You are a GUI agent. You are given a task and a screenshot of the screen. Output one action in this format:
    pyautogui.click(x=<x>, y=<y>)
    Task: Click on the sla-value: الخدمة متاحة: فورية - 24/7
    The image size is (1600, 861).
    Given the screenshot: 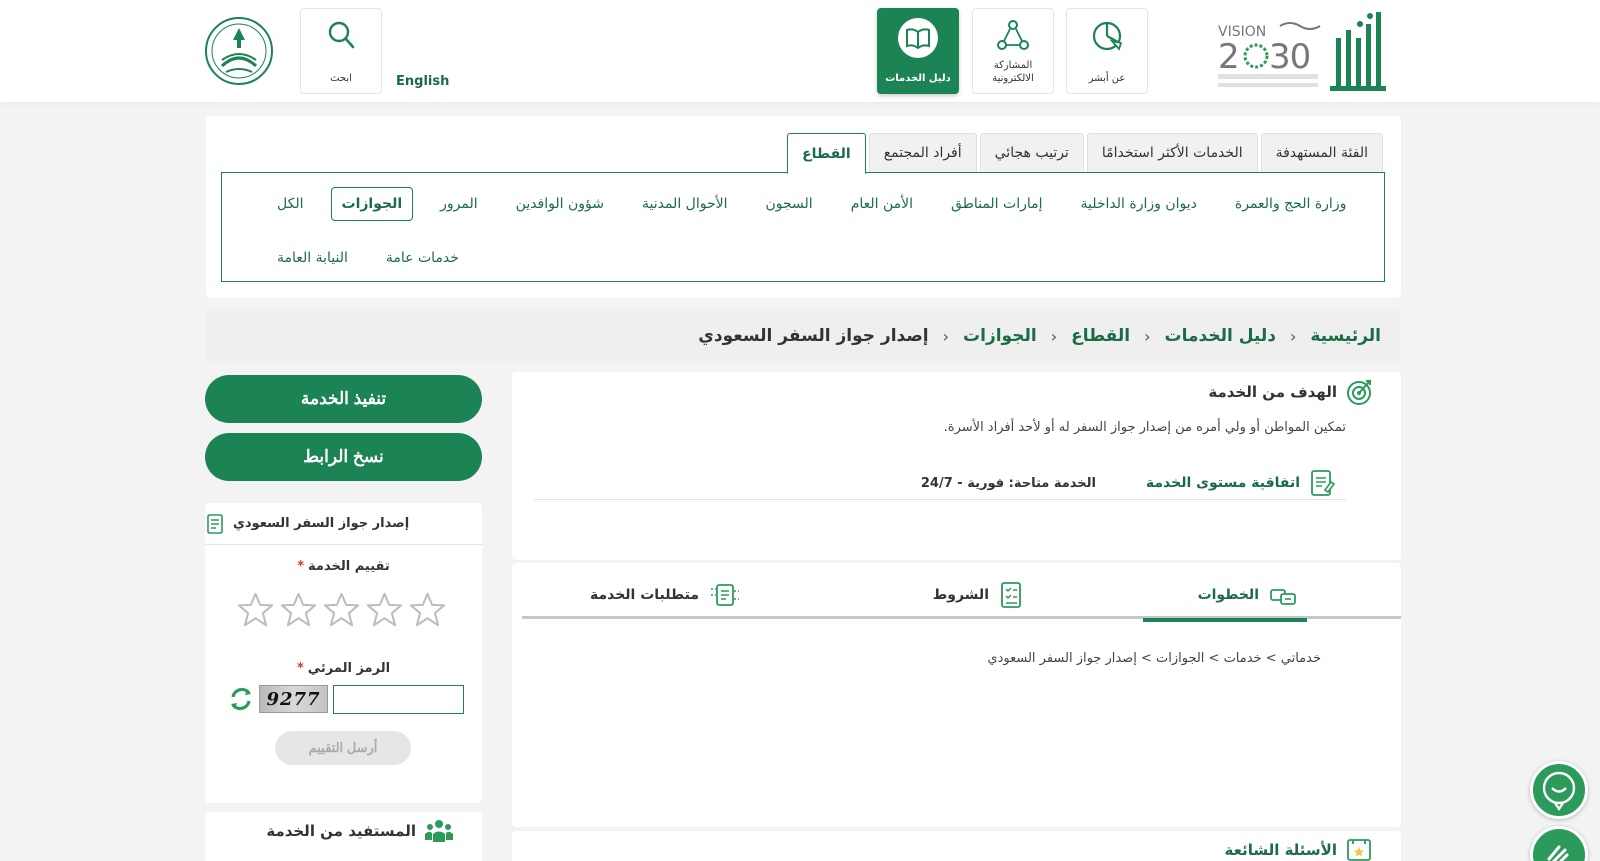 What is the action you would take?
    pyautogui.click(x=1008, y=483)
    